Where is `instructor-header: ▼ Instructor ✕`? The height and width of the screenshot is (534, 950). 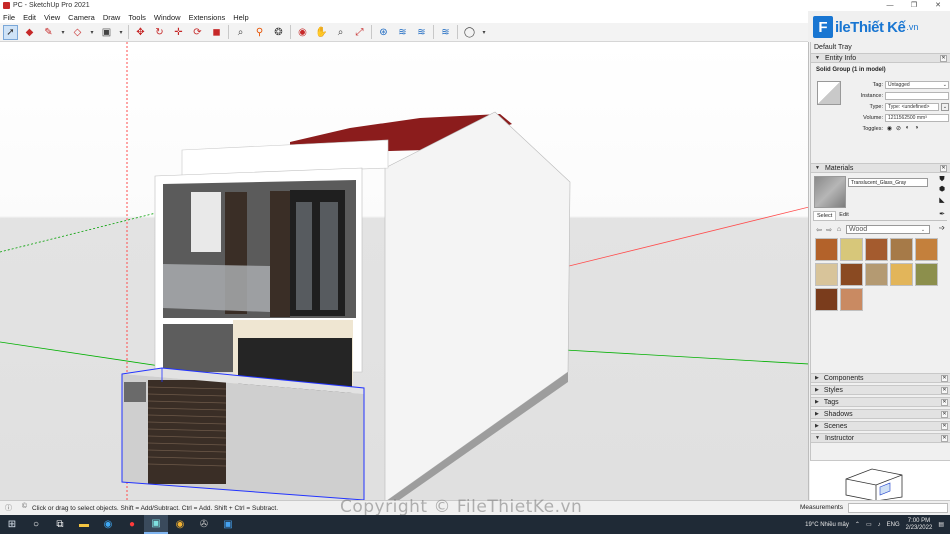 instructor-header: ▼ Instructor ✕ is located at coordinates (880, 438).